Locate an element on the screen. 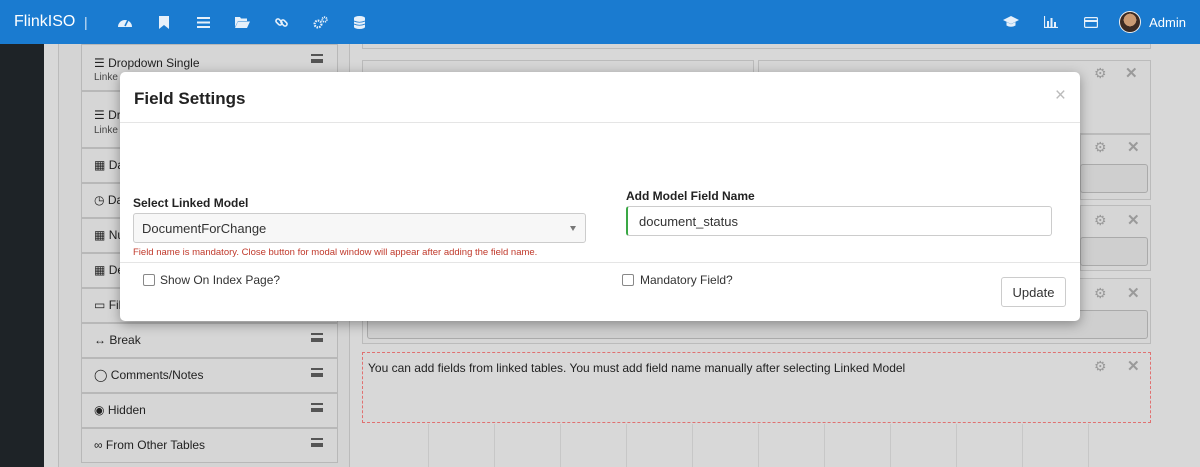 The height and width of the screenshot is (467, 1200). modal-title: Field Settings is located at coordinates (190, 98).